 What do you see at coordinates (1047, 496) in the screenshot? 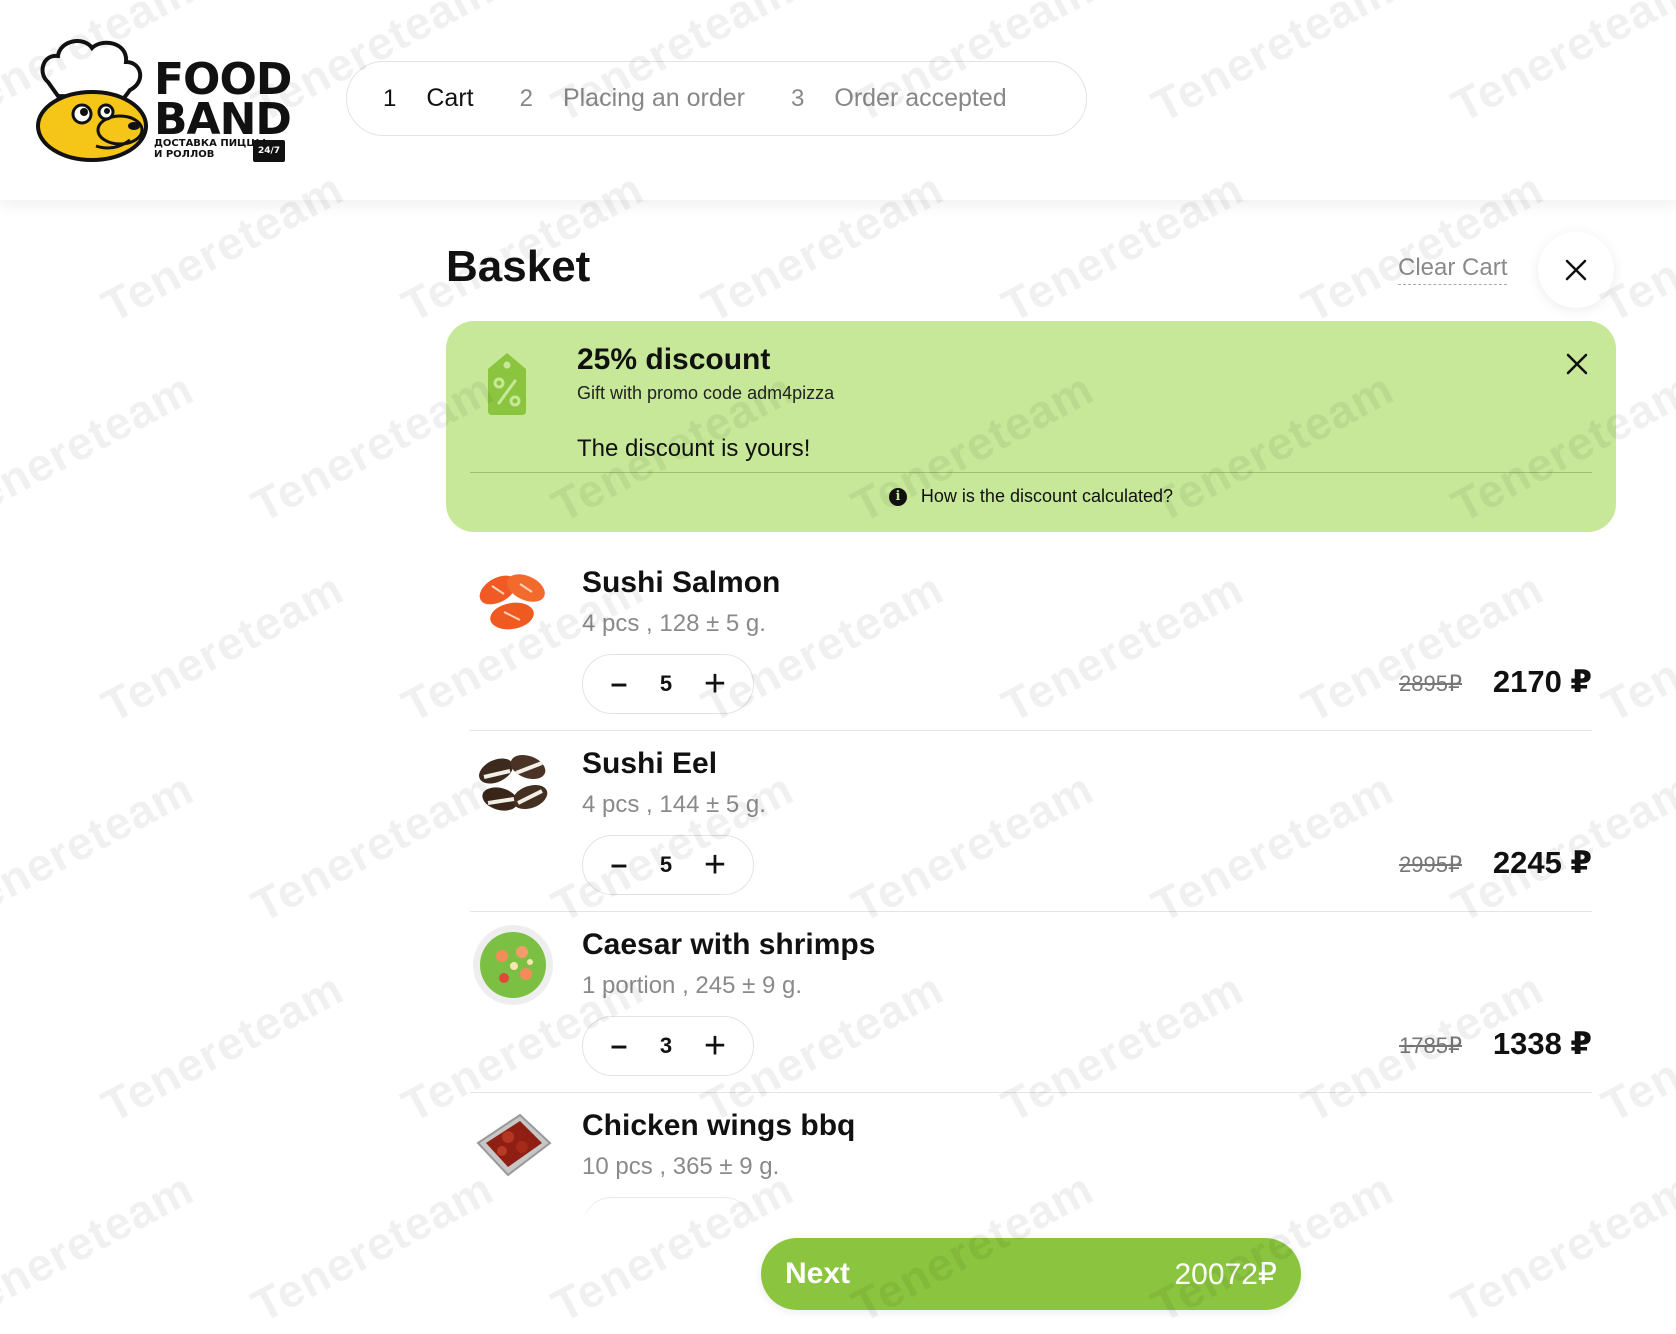
I see `discount-info-label: How is the discount calculated?` at bounding box center [1047, 496].